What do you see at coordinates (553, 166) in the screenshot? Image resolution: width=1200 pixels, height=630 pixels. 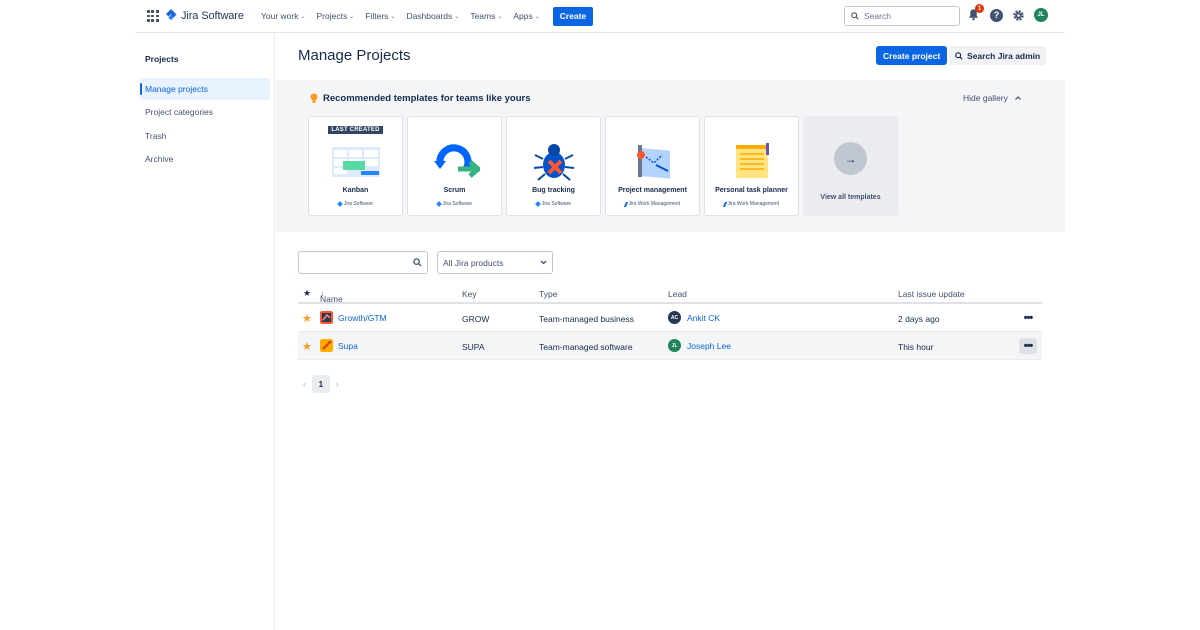 I see `template-card-bug-tracking: Bug tracking Jira Software` at bounding box center [553, 166].